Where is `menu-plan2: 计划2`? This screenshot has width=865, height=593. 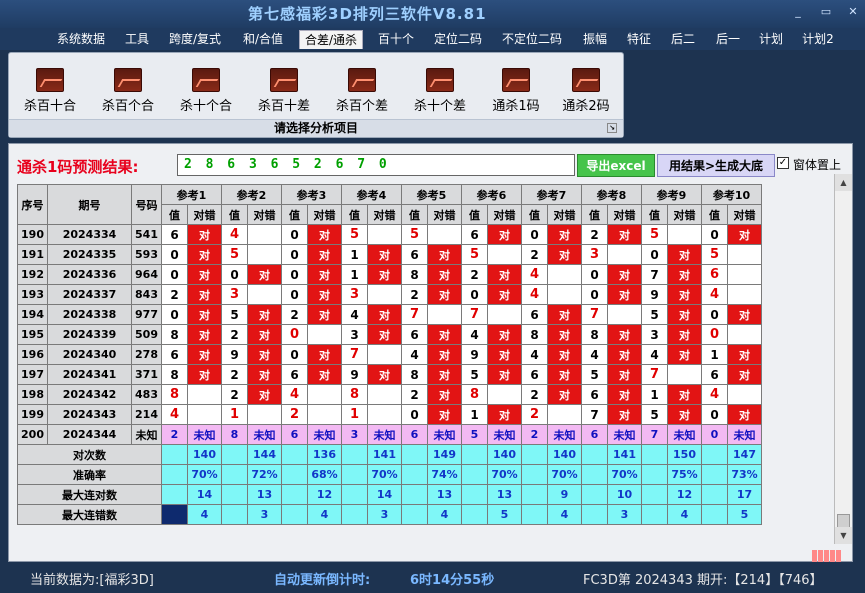
menu-plan2: 计划2 is located at coordinates (818, 39).